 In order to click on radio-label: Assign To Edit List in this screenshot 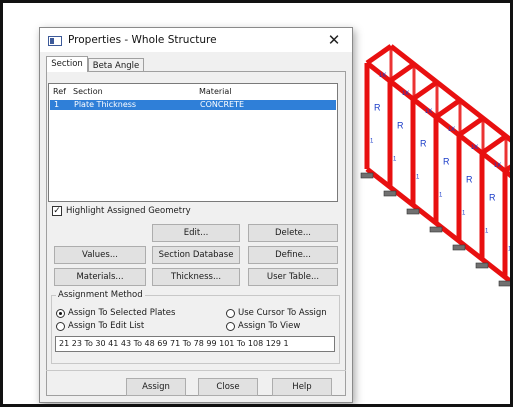, I will do `click(106, 326)`.